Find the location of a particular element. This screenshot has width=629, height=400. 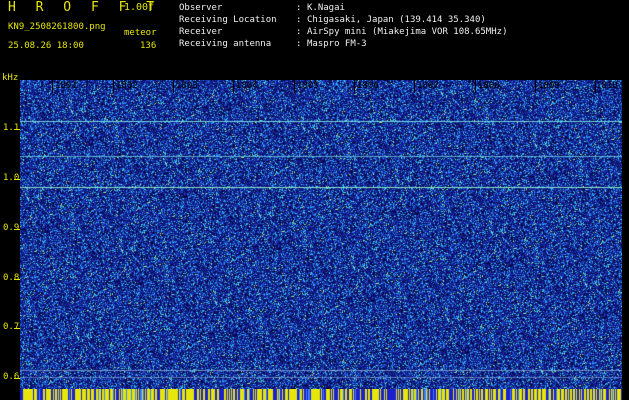

y-tick-label: 0.8 is located at coordinates (11, 278).